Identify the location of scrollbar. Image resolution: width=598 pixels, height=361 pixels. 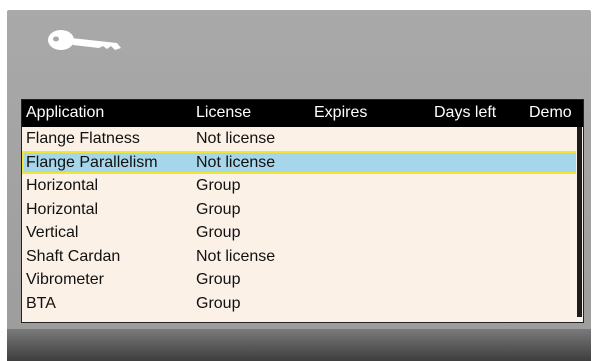
(579, 224).